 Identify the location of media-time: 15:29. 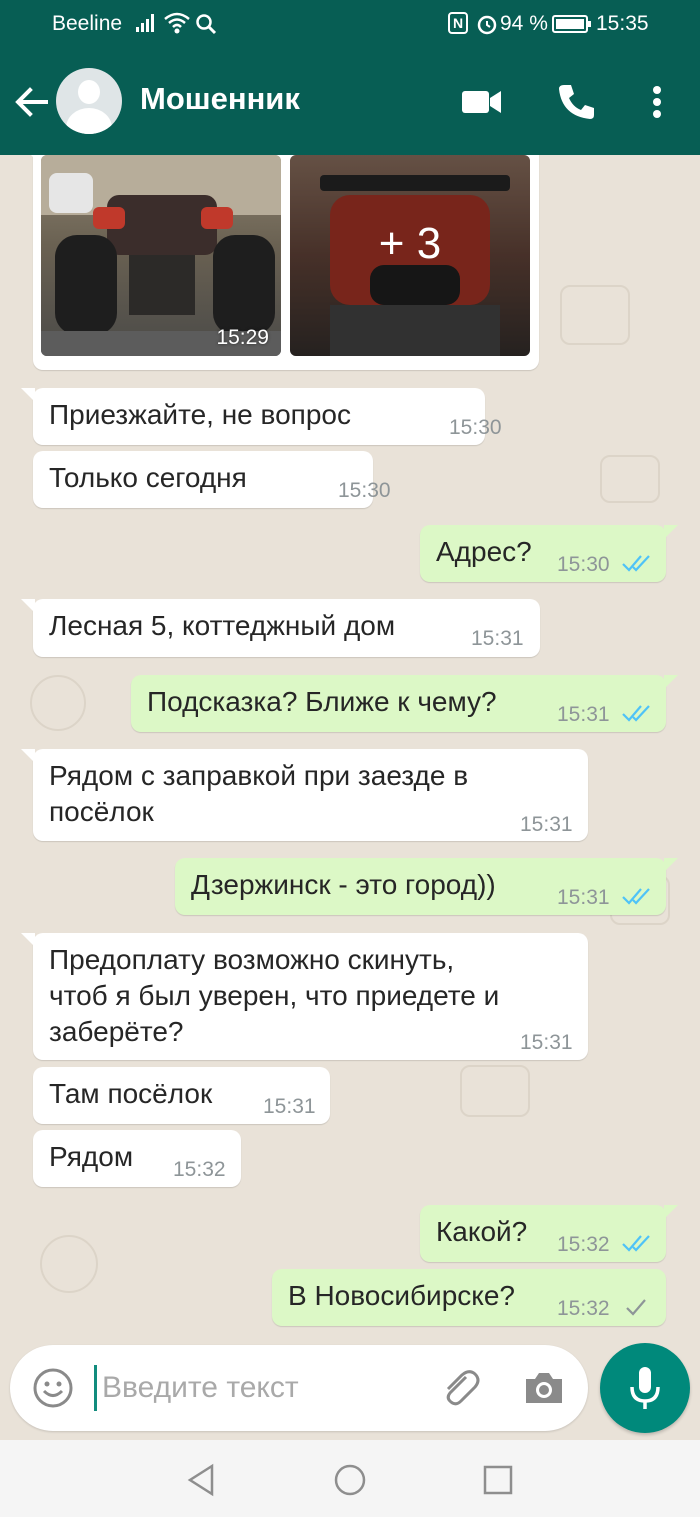
(242, 337).